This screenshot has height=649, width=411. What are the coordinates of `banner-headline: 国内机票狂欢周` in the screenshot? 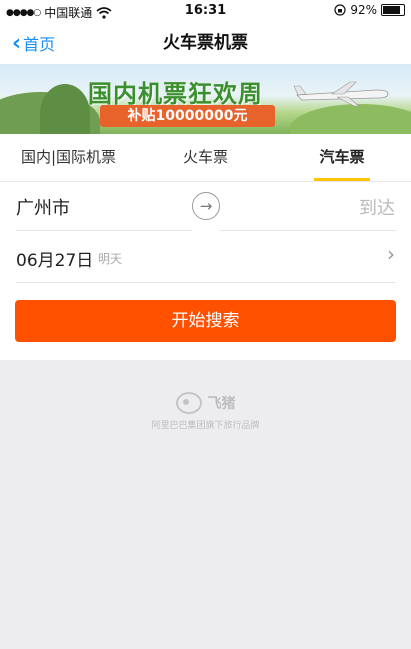 It's located at (175, 94).